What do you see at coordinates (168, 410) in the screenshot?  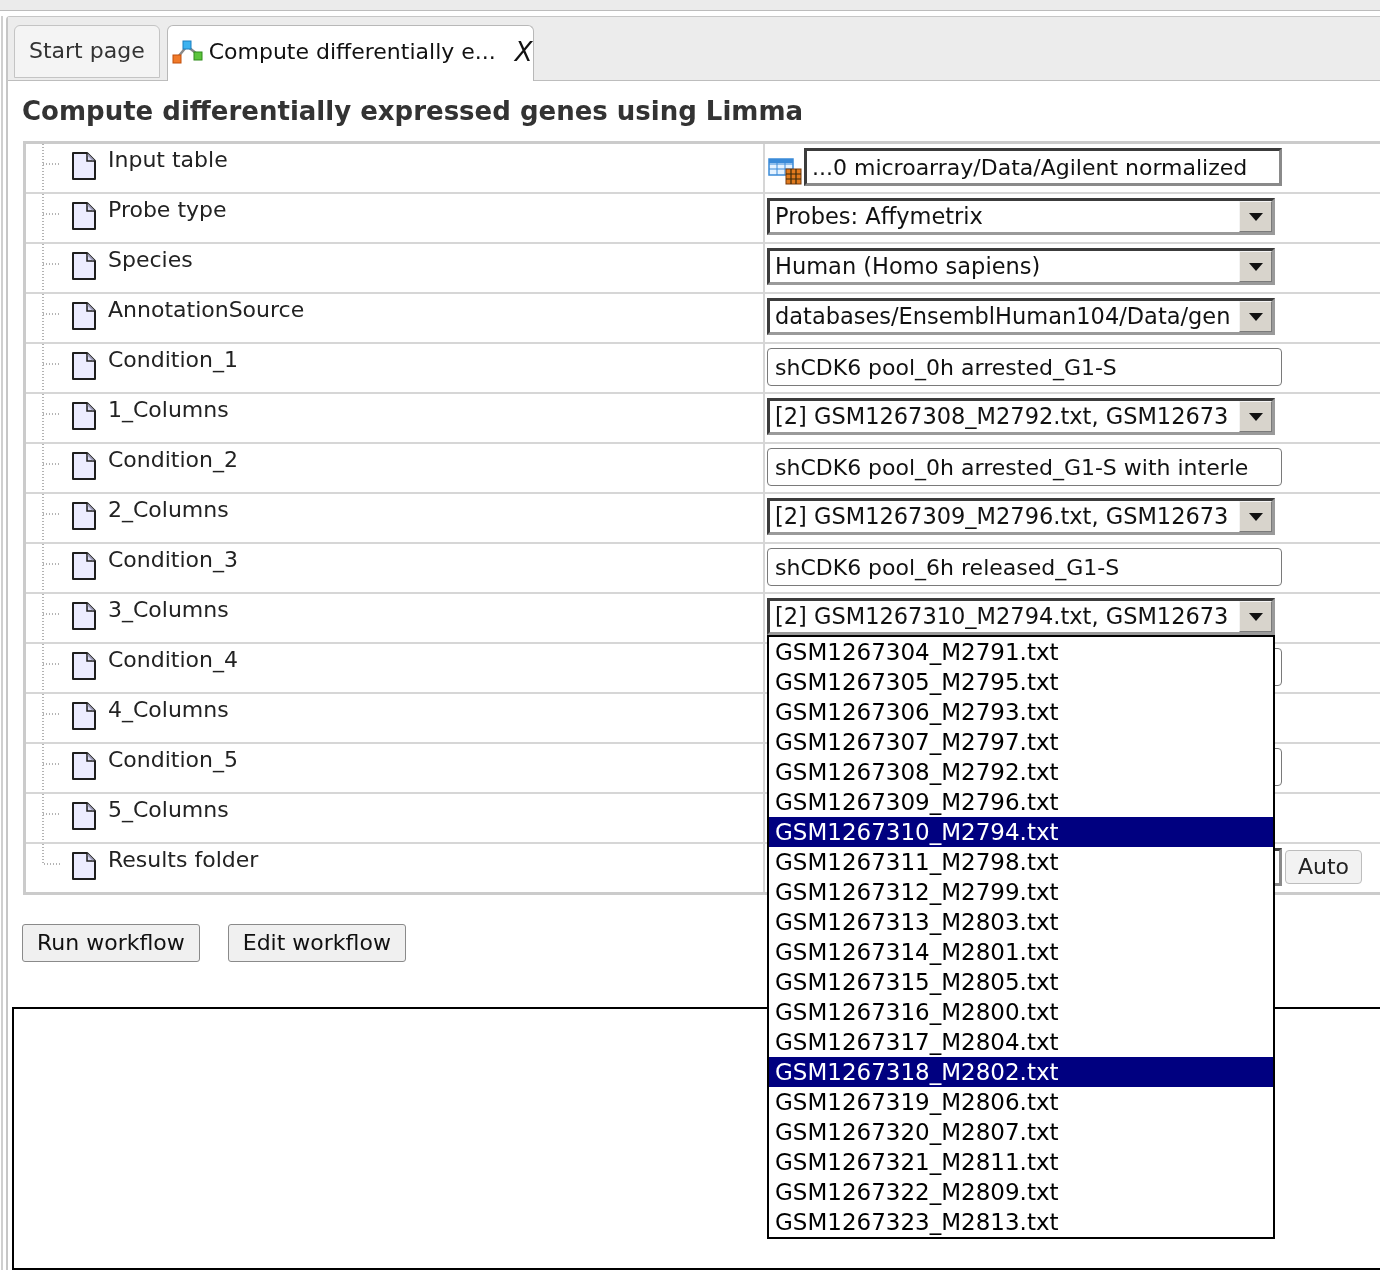 I see `parameter-label: 1_Columns` at bounding box center [168, 410].